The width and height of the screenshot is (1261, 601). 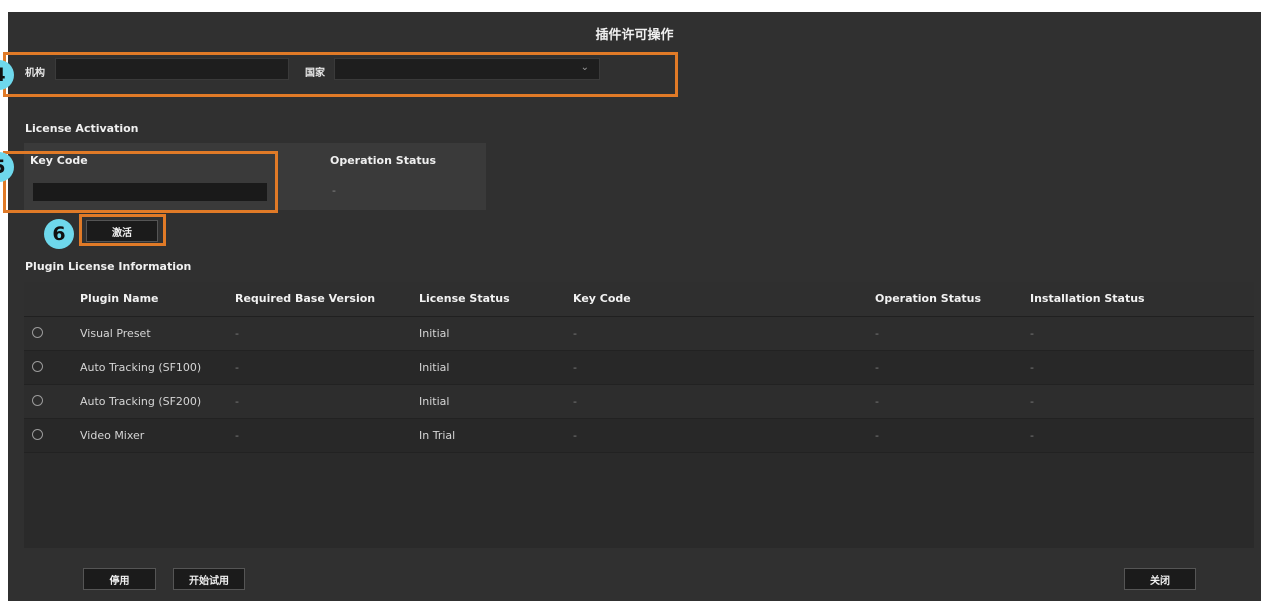 I want to click on operation-status-label: Operation Status, so click(x=383, y=160).